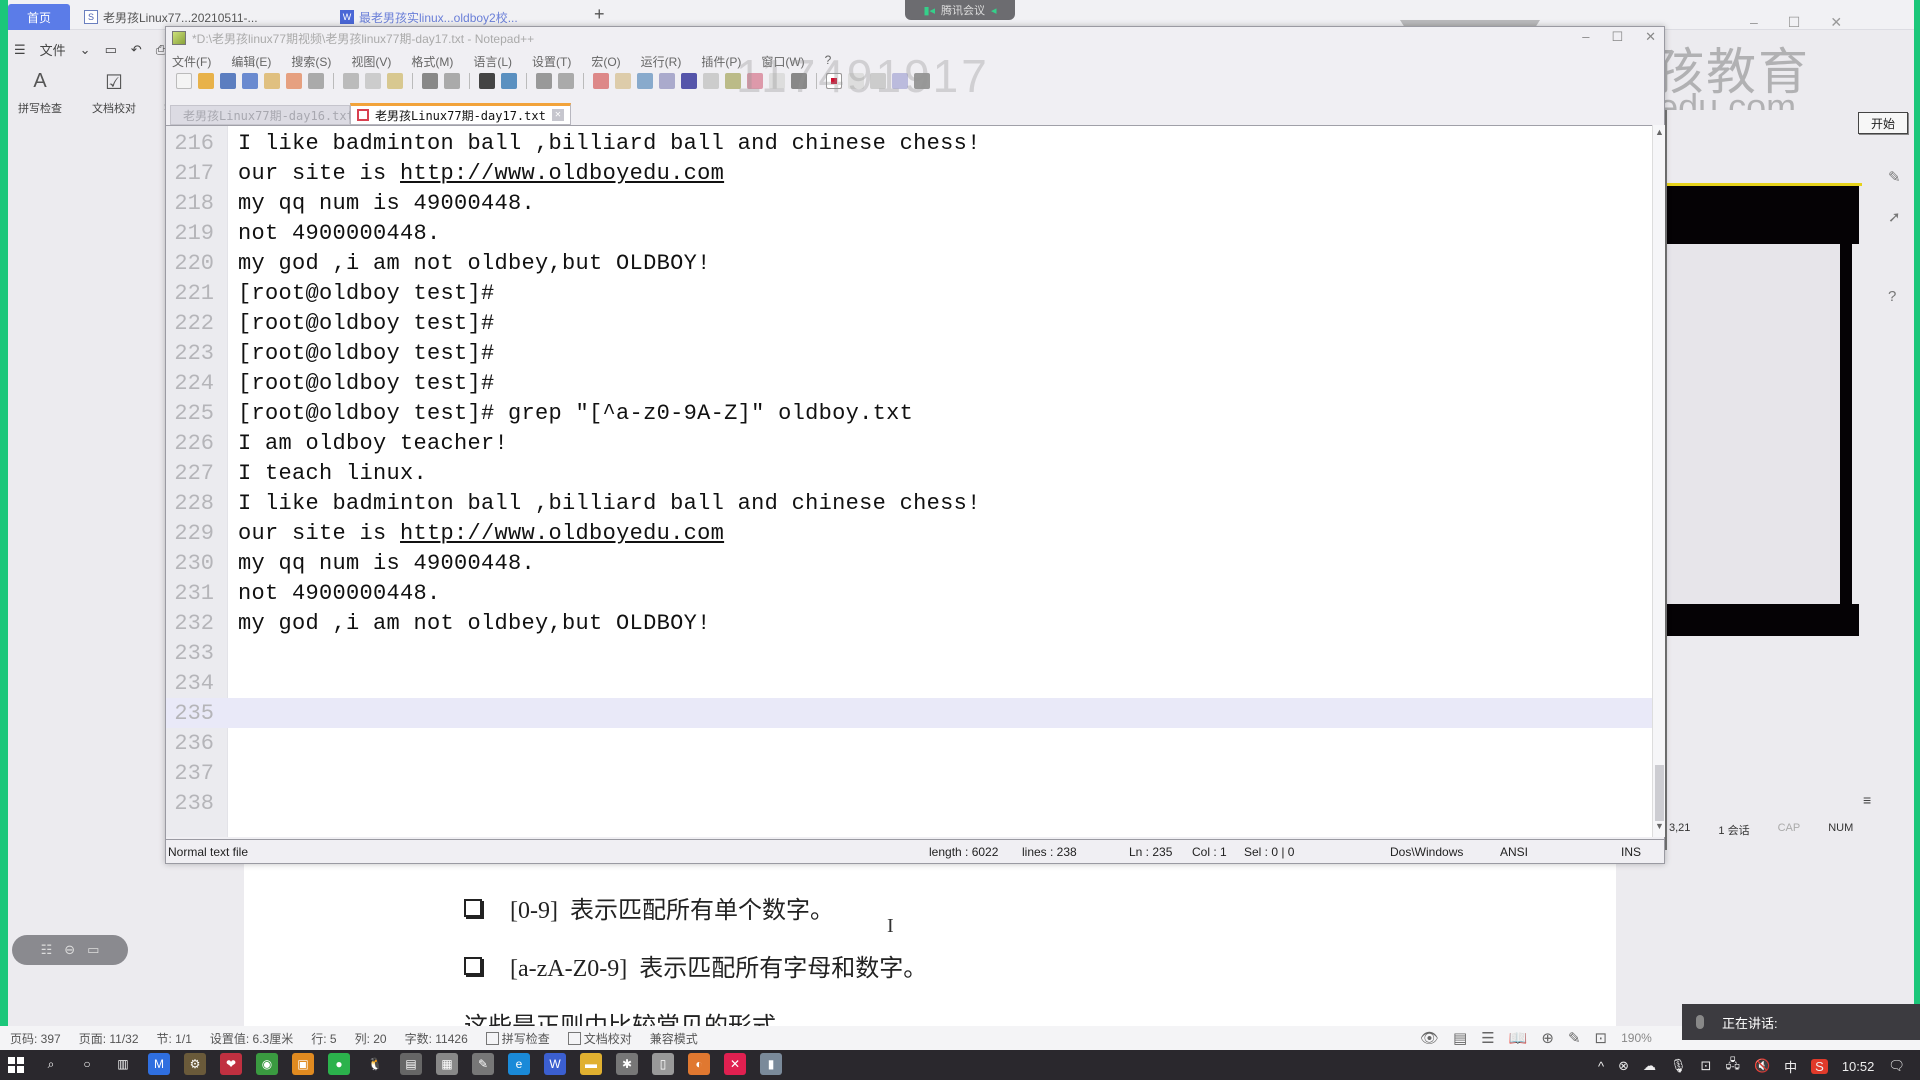  What do you see at coordinates (605, 61) in the screenshot?
I see `menu-macro: 宏(O)` at bounding box center [605, 61].